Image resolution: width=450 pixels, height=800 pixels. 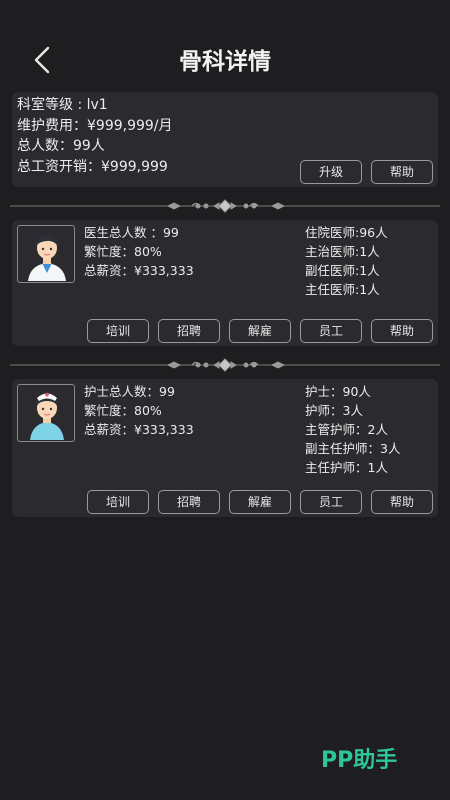 What do you see at coordinates (334, 410) in the screenshot?
I see `nurse-rank-senior: 护师：3人` at bounding box center [334, 410].